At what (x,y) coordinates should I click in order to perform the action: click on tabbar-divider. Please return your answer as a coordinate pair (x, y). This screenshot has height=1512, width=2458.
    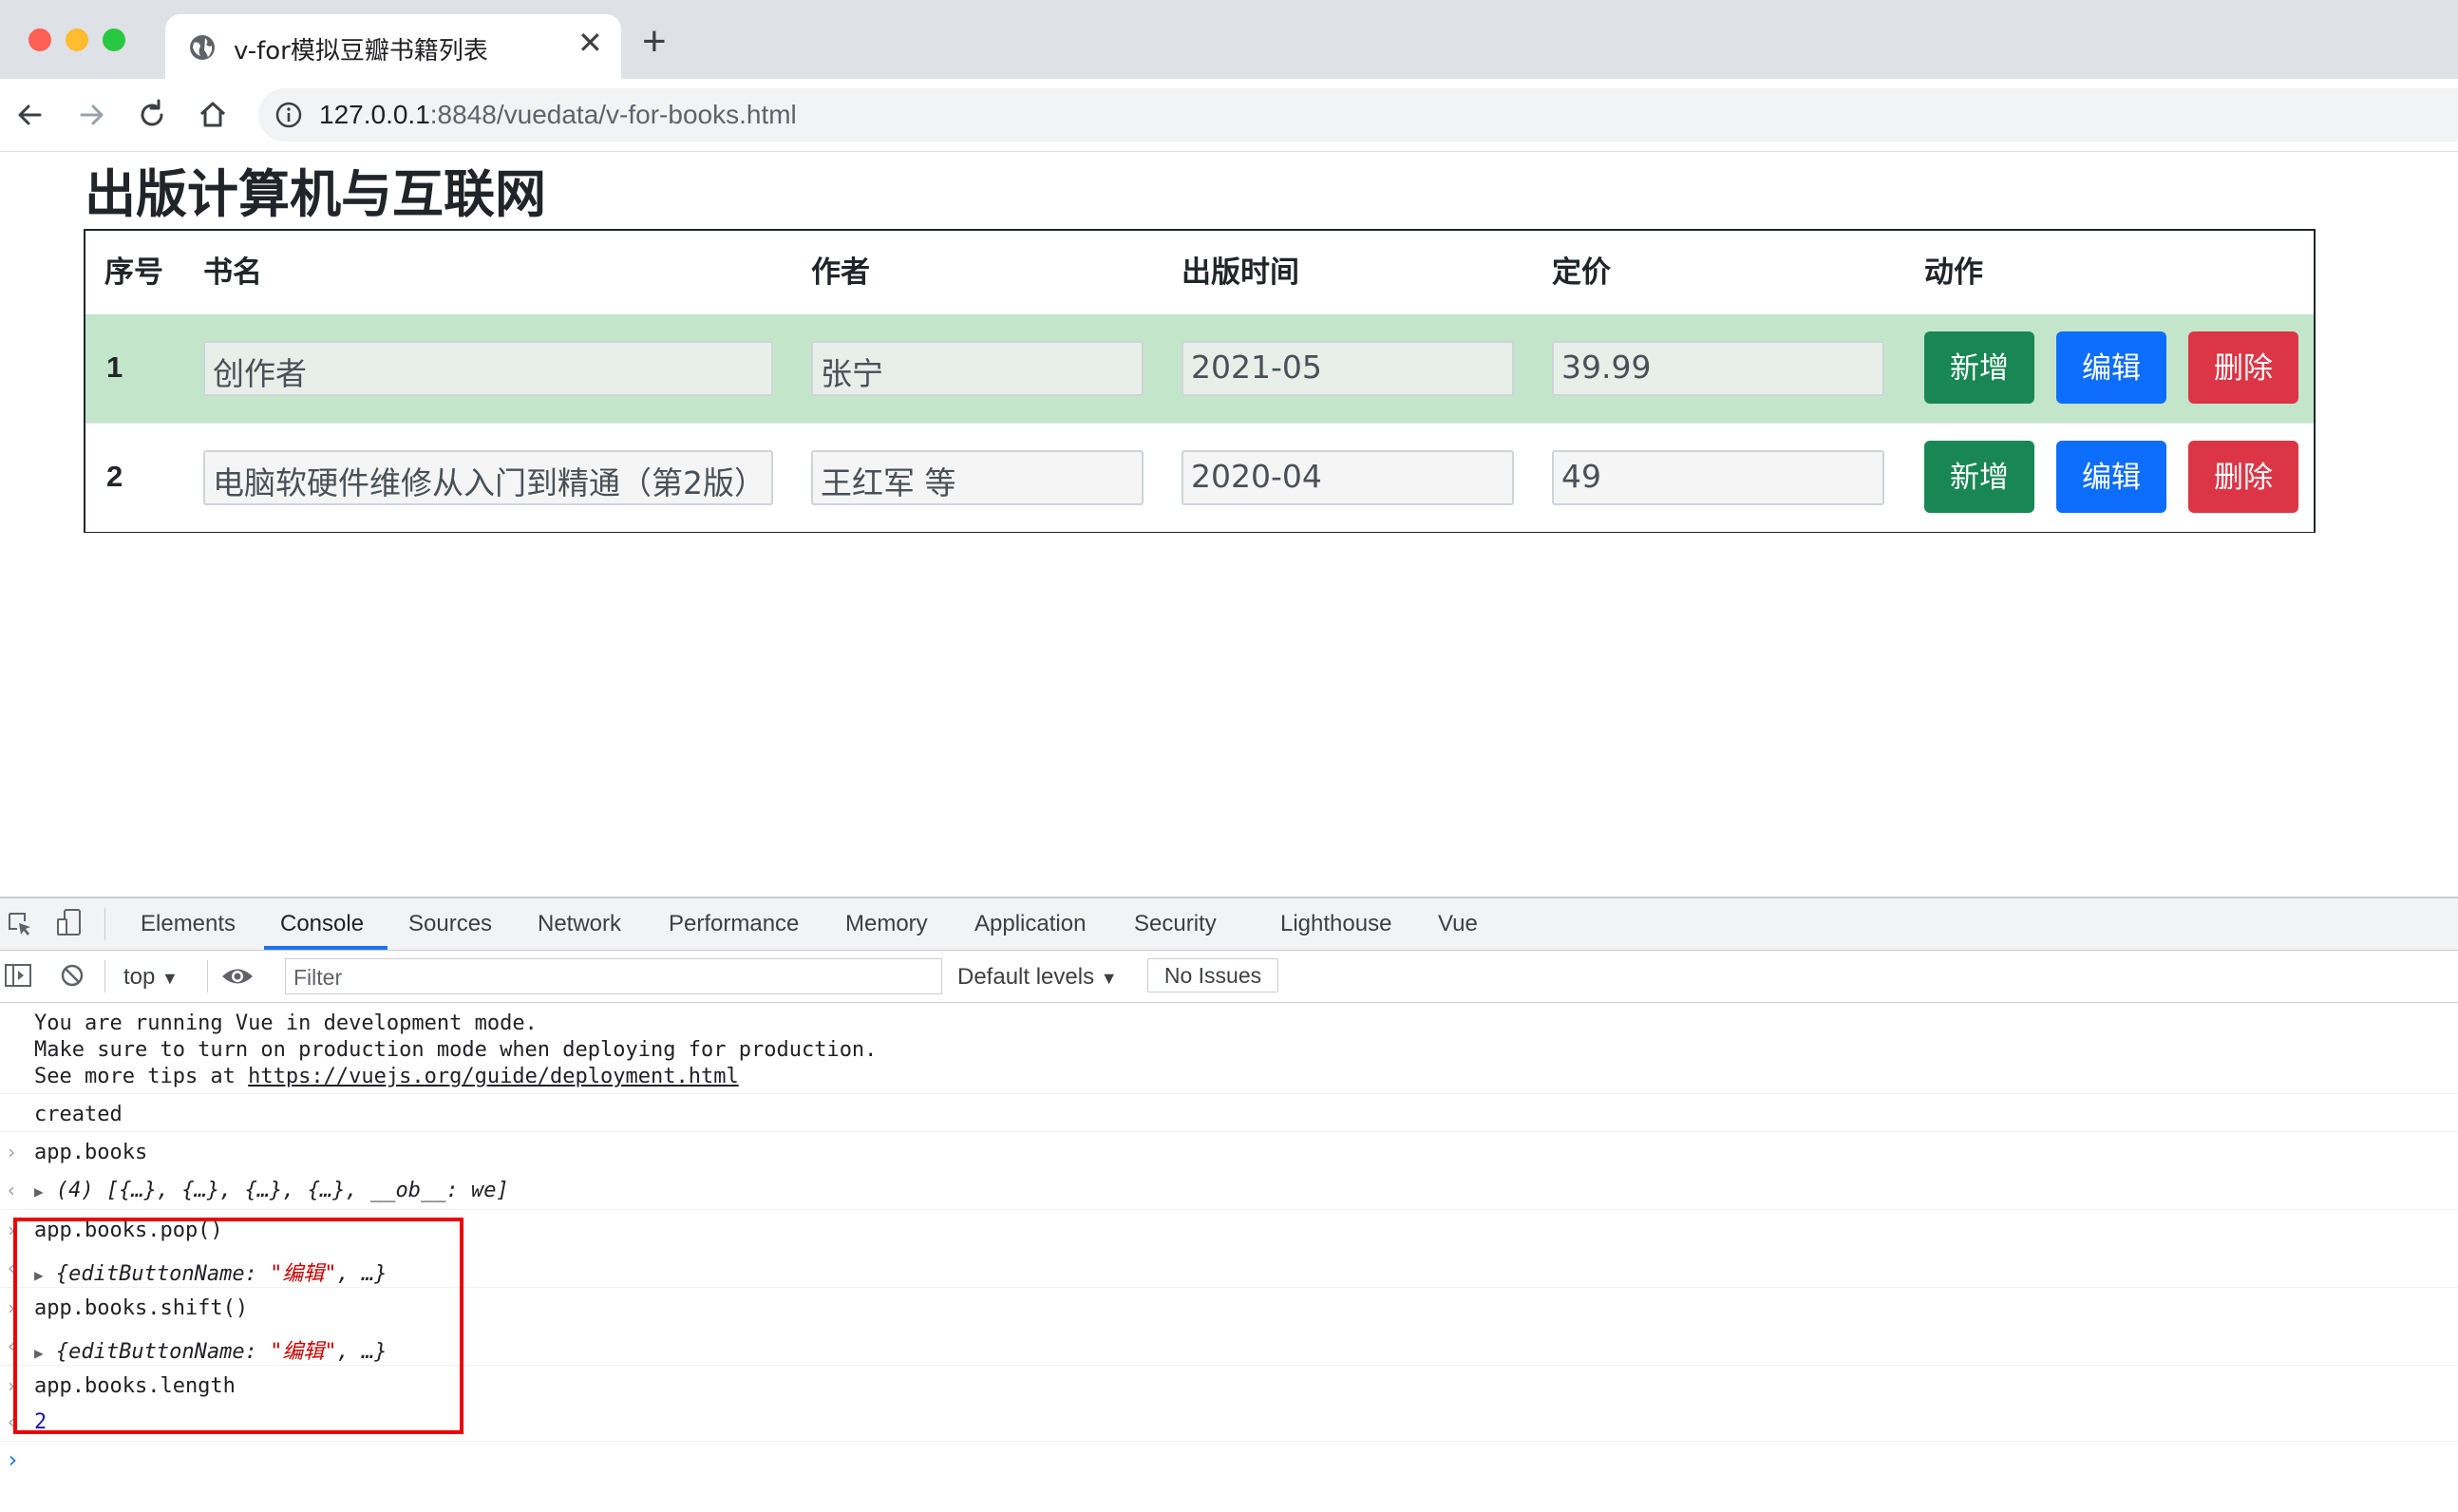
    Looking at the image, I should click on (104, 924).